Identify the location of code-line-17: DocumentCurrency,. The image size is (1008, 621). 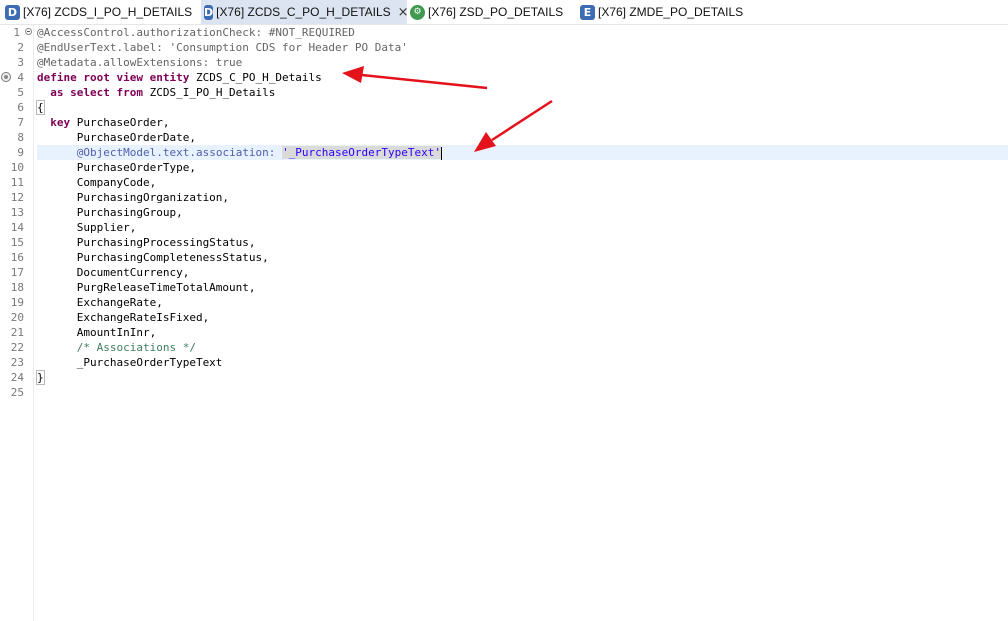
(113, 272).